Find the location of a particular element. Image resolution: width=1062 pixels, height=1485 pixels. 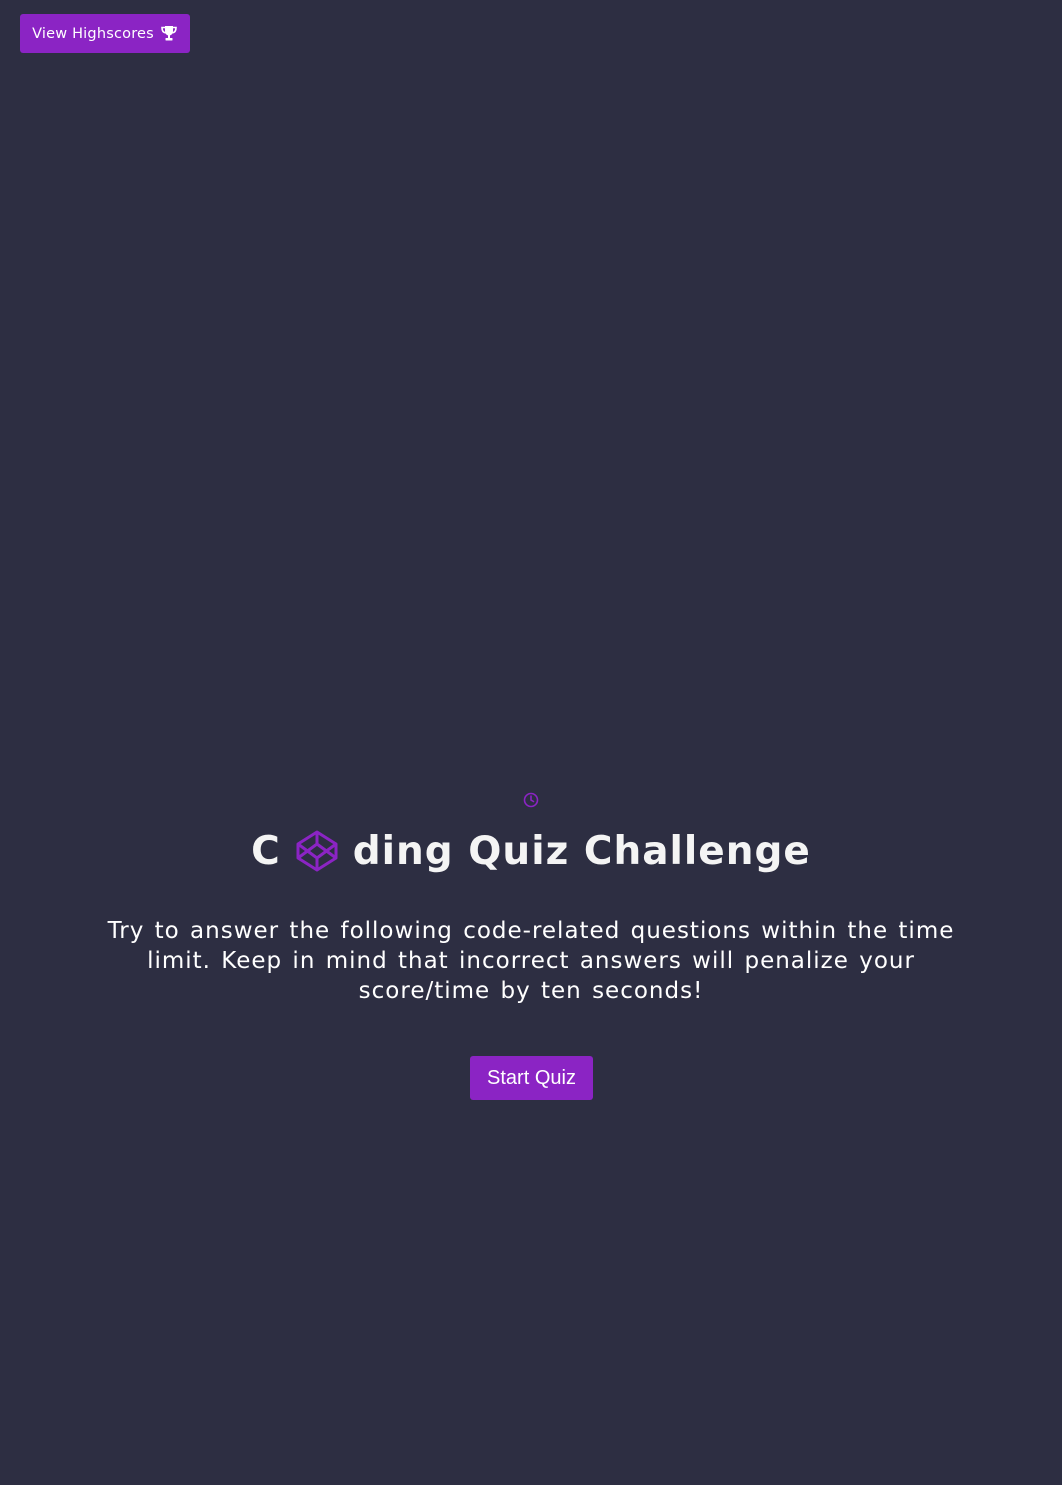

title-prefix: C is located at coordinates (266, 851).